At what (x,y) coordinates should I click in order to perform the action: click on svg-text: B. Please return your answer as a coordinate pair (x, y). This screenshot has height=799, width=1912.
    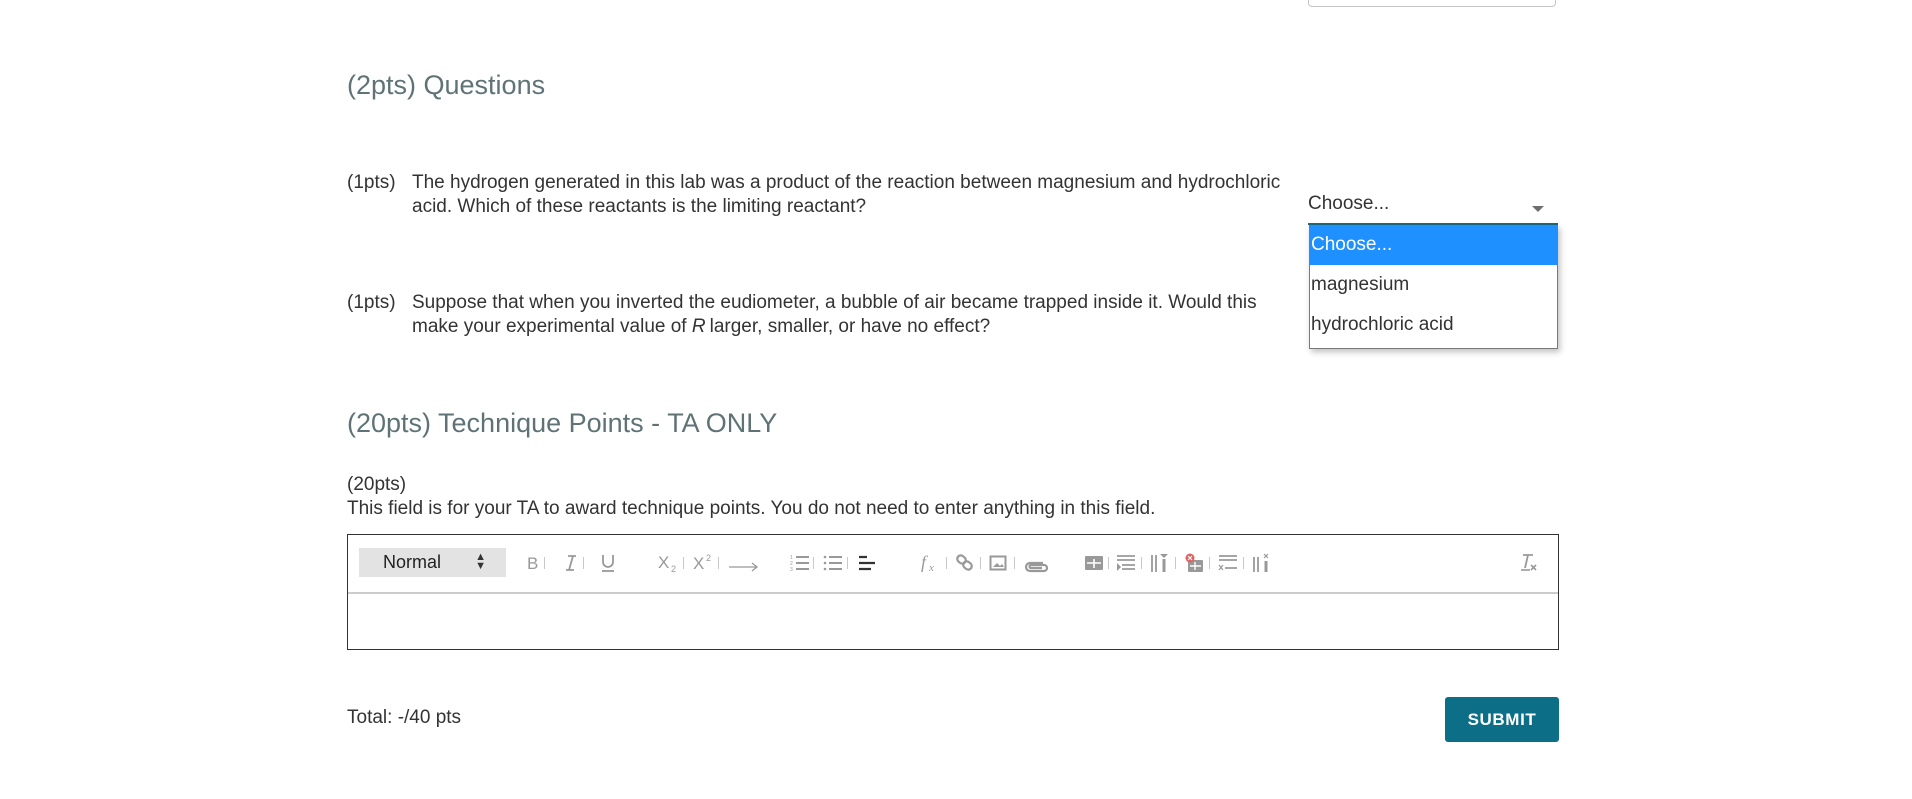
    Looking at the image, I should click on (532, 563).